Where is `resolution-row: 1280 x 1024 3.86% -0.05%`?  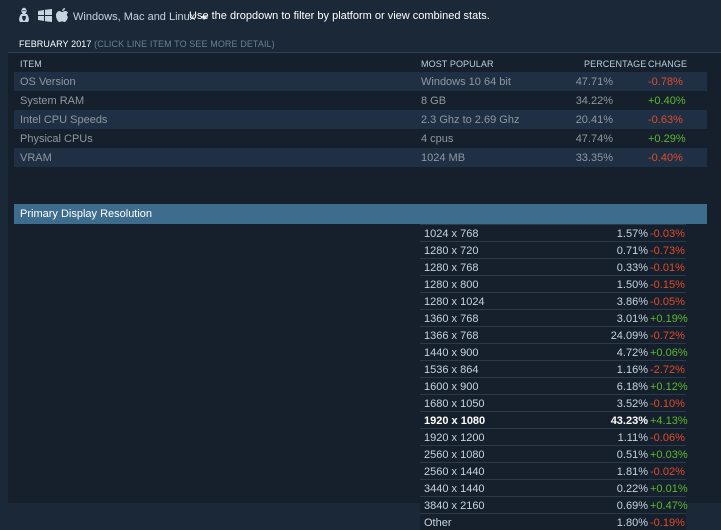 resolution-row: 1280 x 1024 3.86% -0.05% is located at coordinates (553, 300).